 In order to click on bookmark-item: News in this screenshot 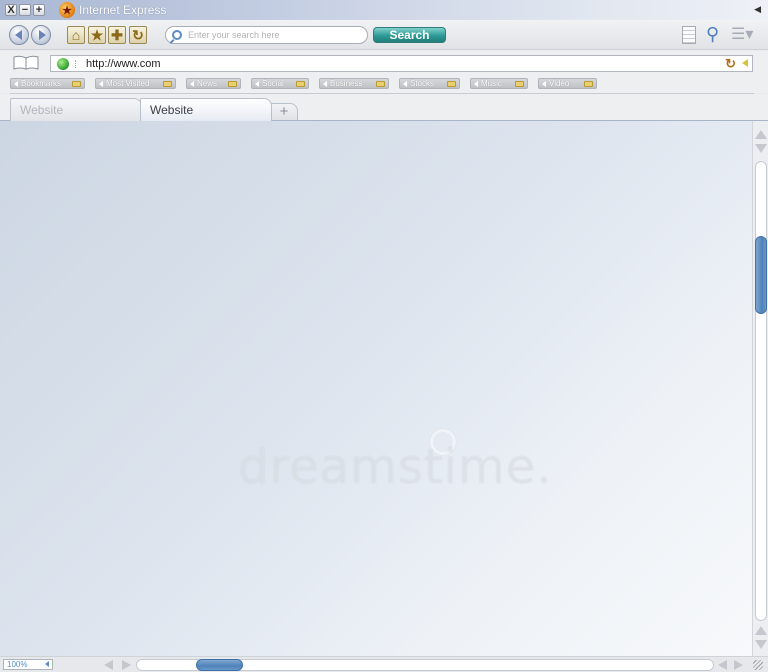, I will do `click(213, 83)`.